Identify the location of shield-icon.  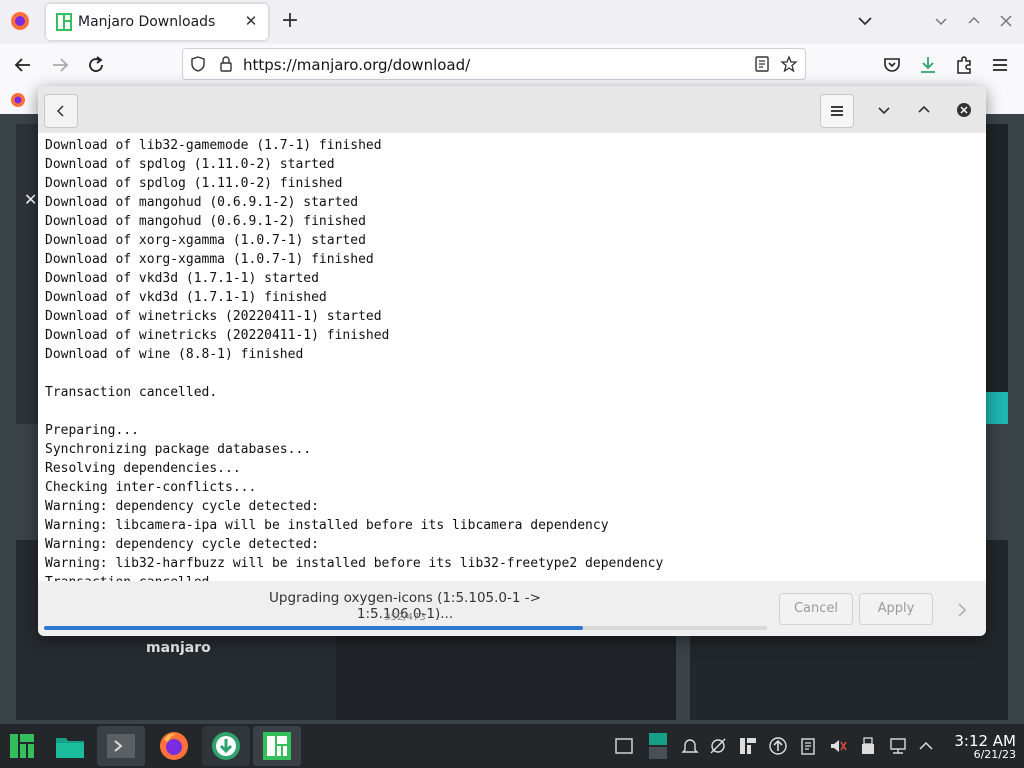
(198, 64).